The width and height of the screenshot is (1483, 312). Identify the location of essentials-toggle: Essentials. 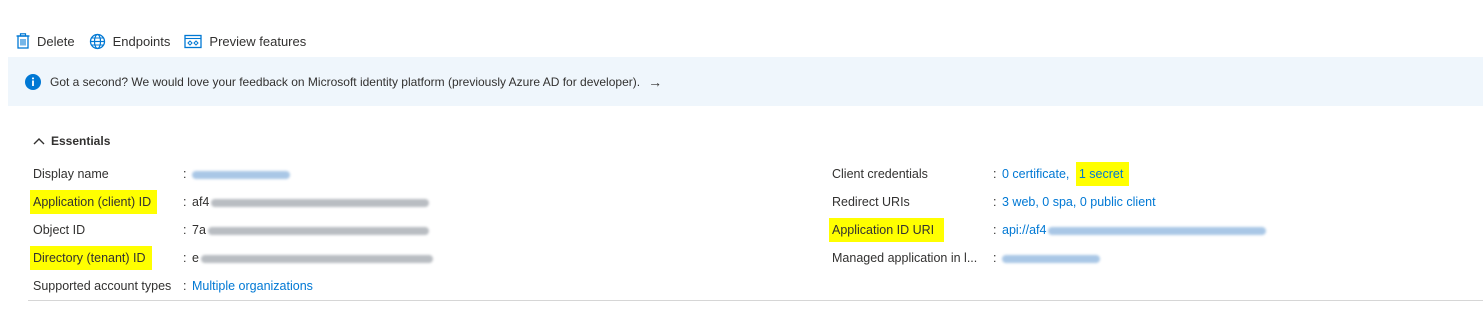
(71, 141).